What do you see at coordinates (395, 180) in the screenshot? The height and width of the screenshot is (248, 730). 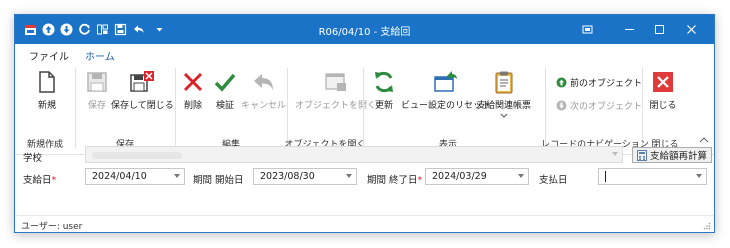 I see `period-end-label: 期間 終了日*` at bounding box center [395, 180].